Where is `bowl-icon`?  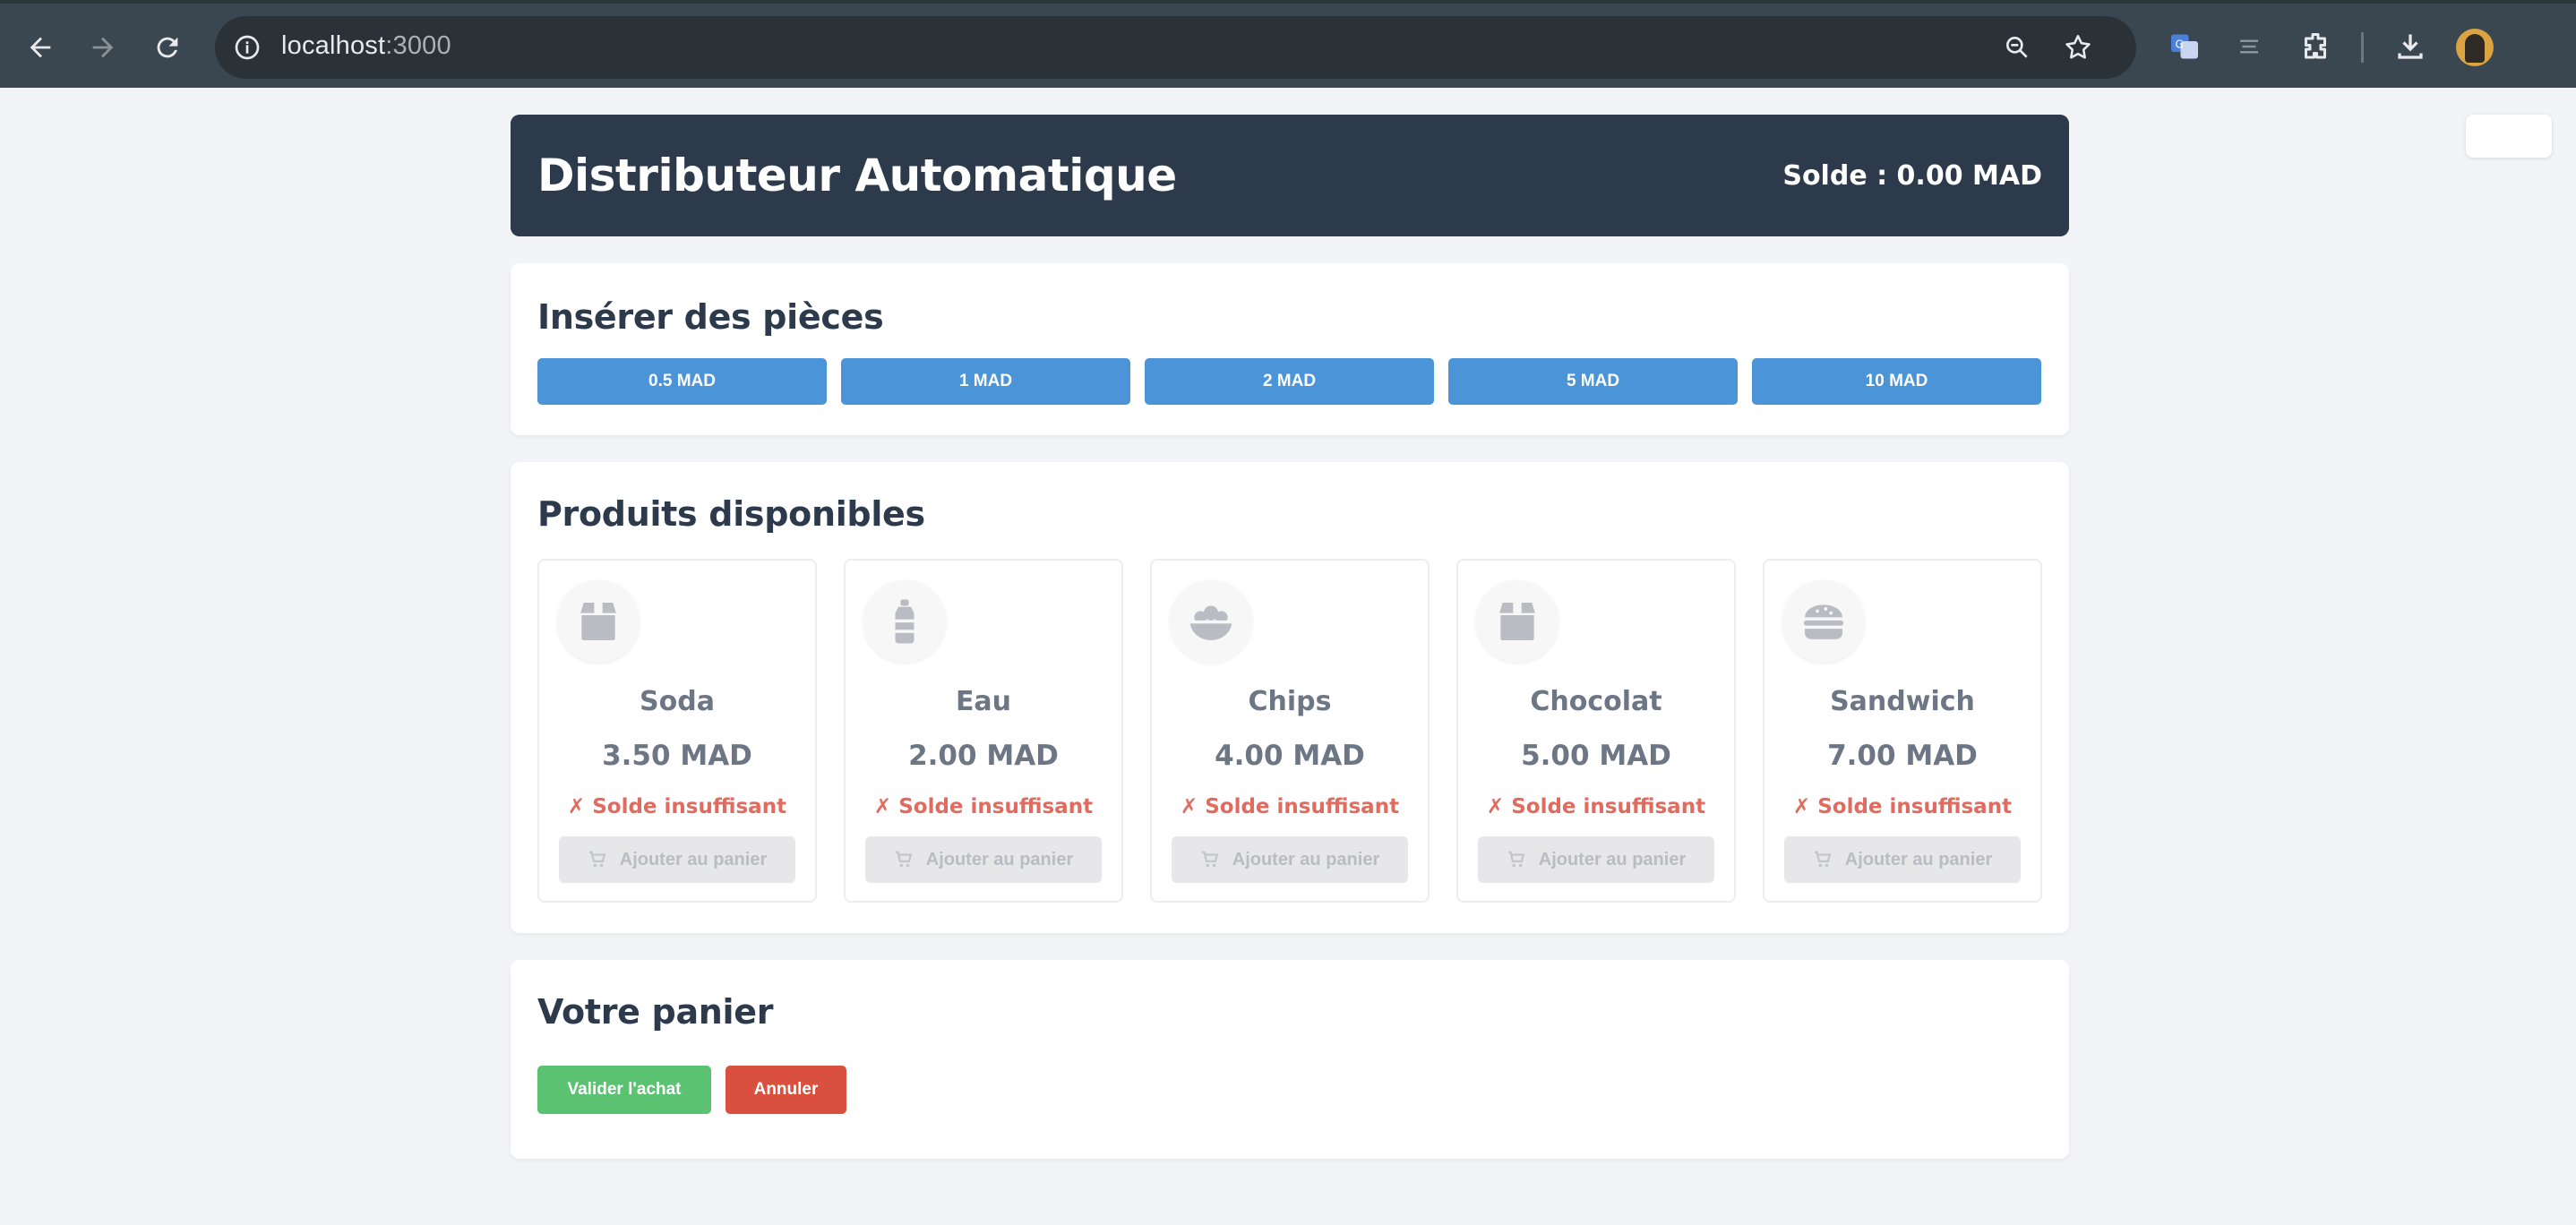 bowl-icon is located at coordinates (1211, 622).